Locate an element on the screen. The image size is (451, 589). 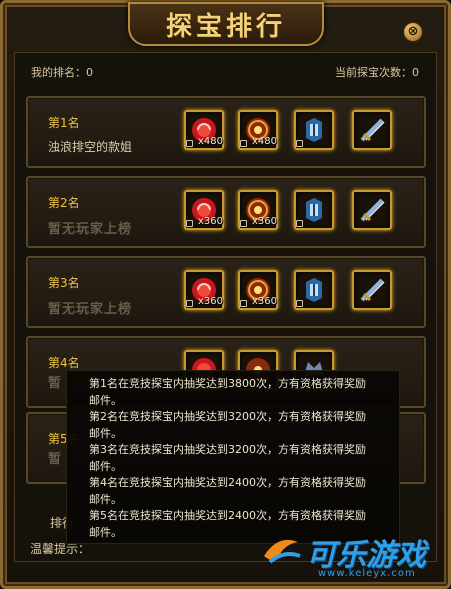
rank-label: 第1名 is located at coordinates (64, 123).